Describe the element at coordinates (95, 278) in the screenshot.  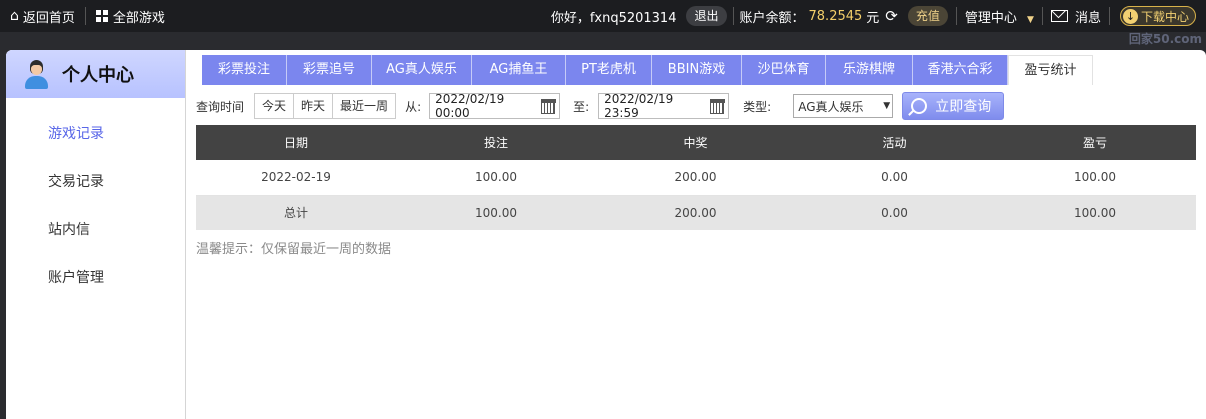
I see `sidebar-item-account-management: 账户管理` at that location.